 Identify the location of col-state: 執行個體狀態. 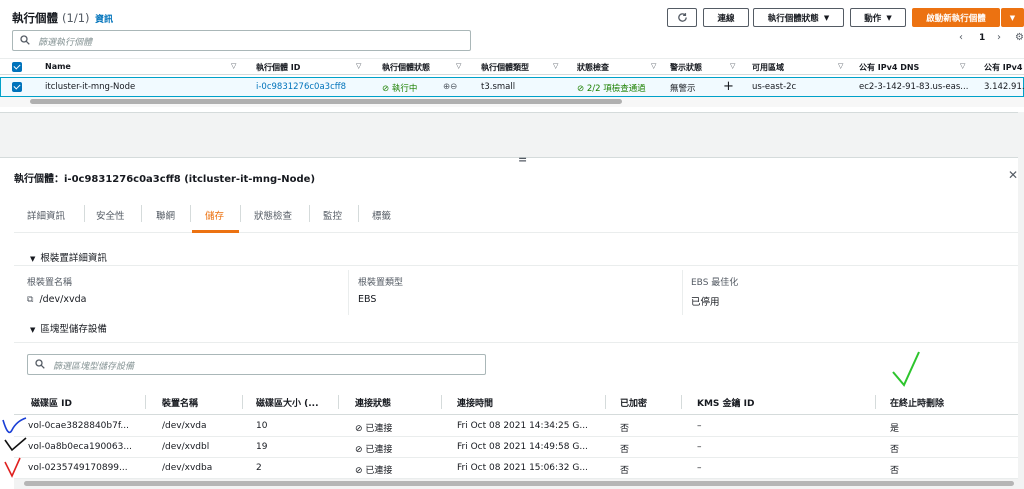
(406, 67).